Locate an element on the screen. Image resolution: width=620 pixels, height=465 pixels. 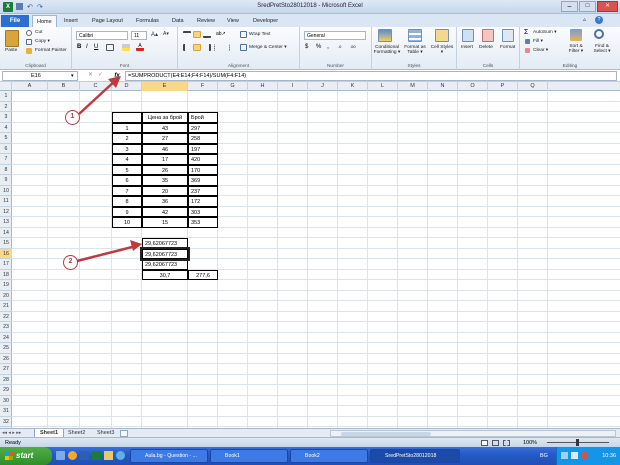
table-cell-index: 9 is located at coordinates (127, 211).